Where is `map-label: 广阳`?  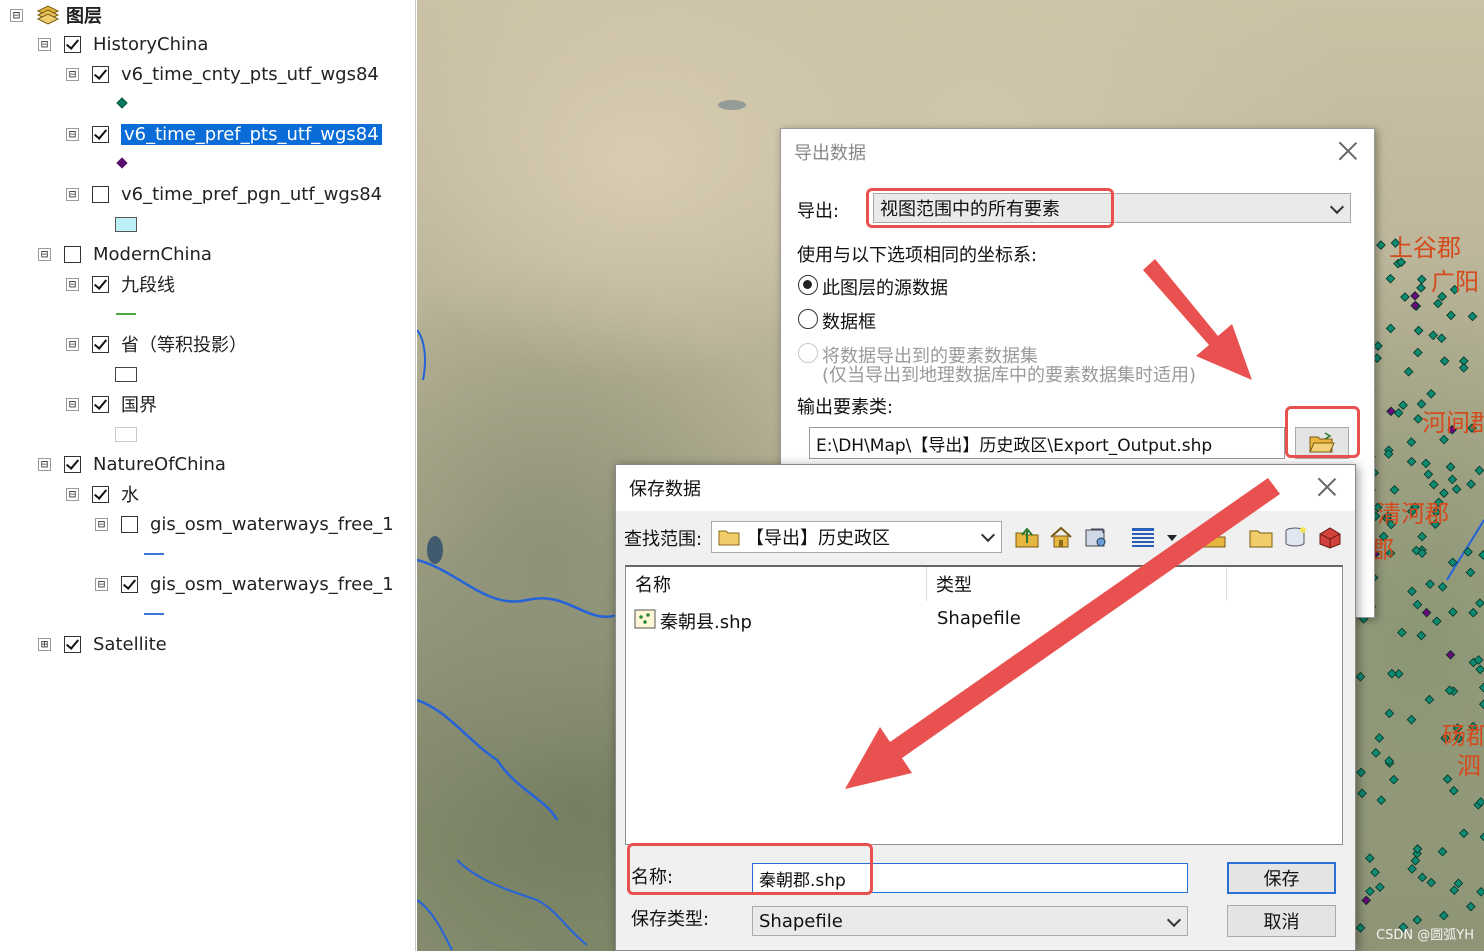 map-label: 广阳 is located at coordinates (1455, 282).